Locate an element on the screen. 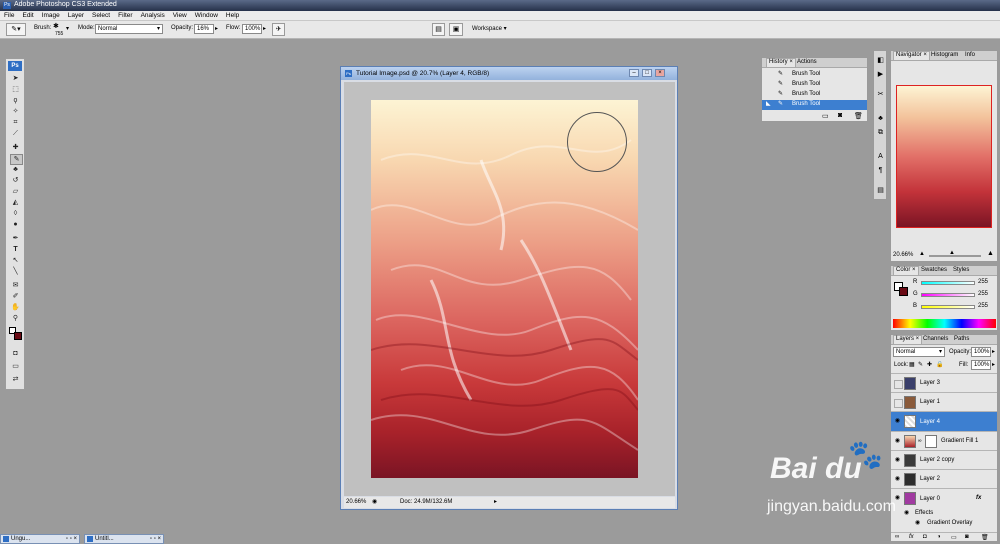 The image size is (1000, 544). layer-row-selected: ◉ Layer 4 is located at coordinates (944, 421).